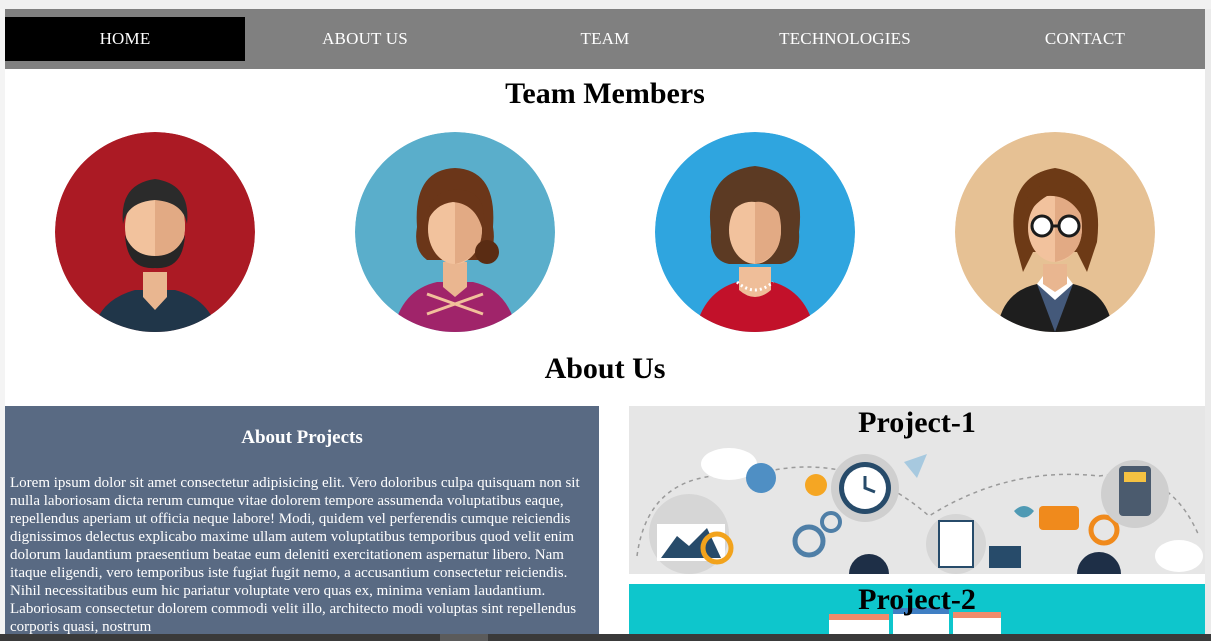 Image resolution: width=1211 pixels, height=641 pixels. I want to click on main-navbar: HOME ABOUT US TEAM TECHNOLOGIES CONTACT, so click(605, 39).